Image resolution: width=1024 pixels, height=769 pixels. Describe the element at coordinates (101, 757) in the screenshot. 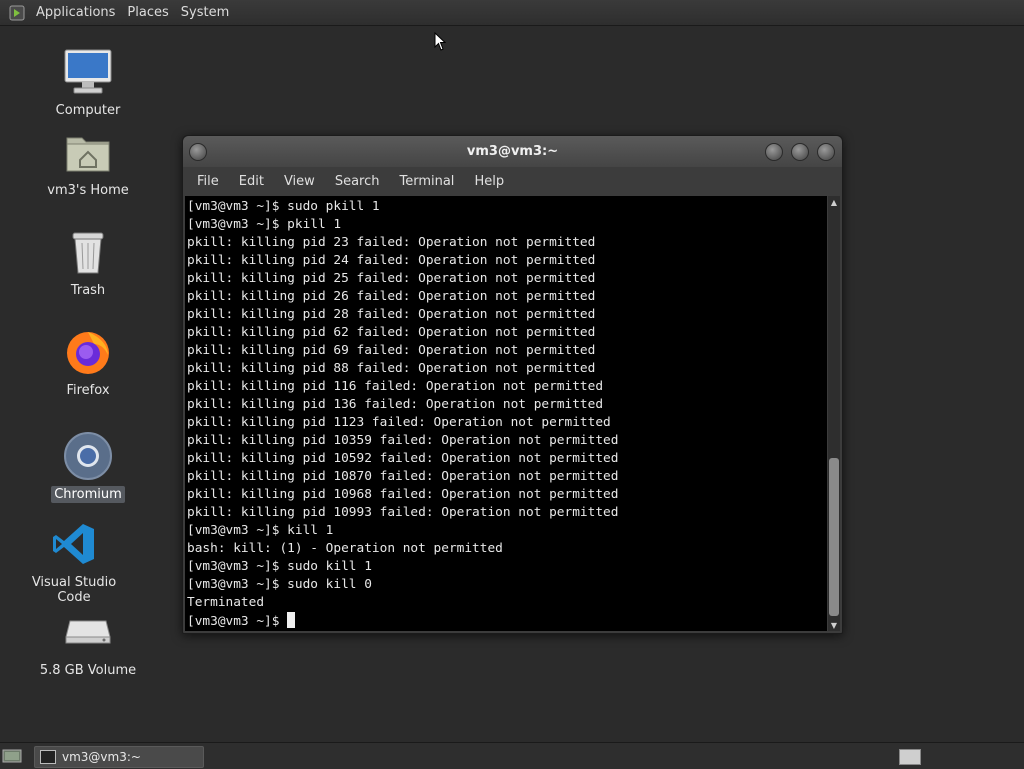

I see `taskbar-terminal-label: vm3@vm3:~` at that location.